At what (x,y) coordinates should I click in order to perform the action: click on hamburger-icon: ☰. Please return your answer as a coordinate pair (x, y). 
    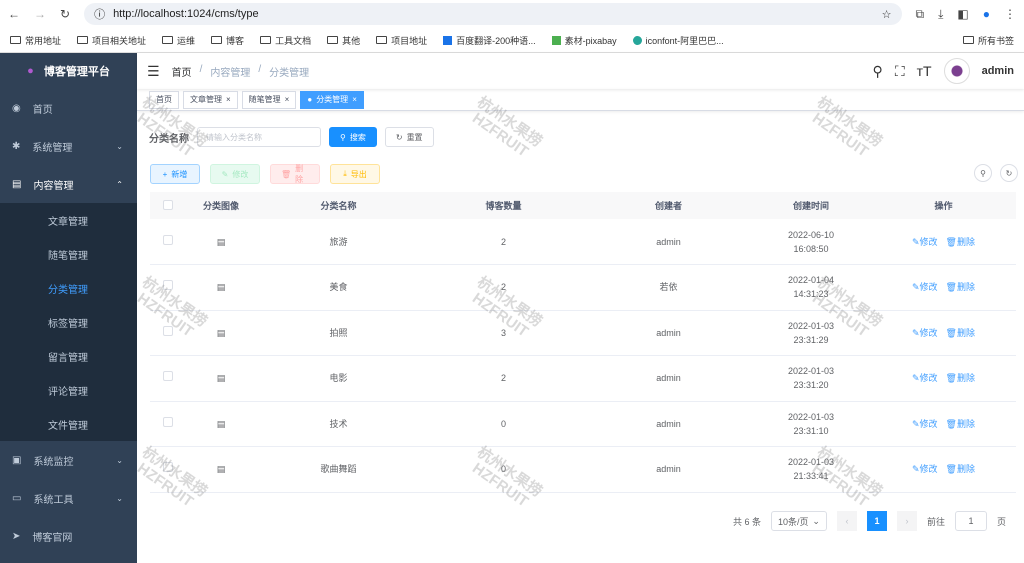
    Looking at the image, I should click on (153, 71).